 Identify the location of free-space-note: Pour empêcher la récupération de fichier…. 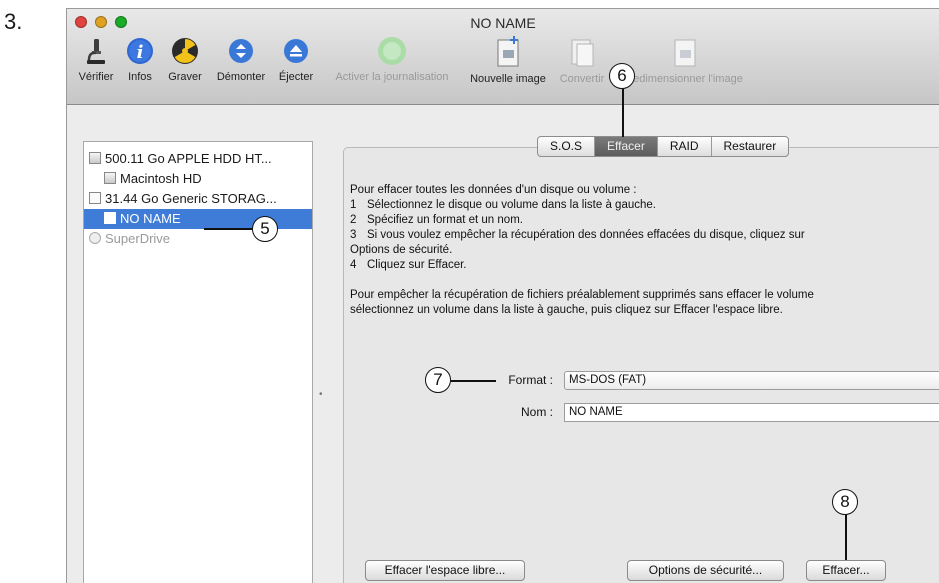
(582, 295).